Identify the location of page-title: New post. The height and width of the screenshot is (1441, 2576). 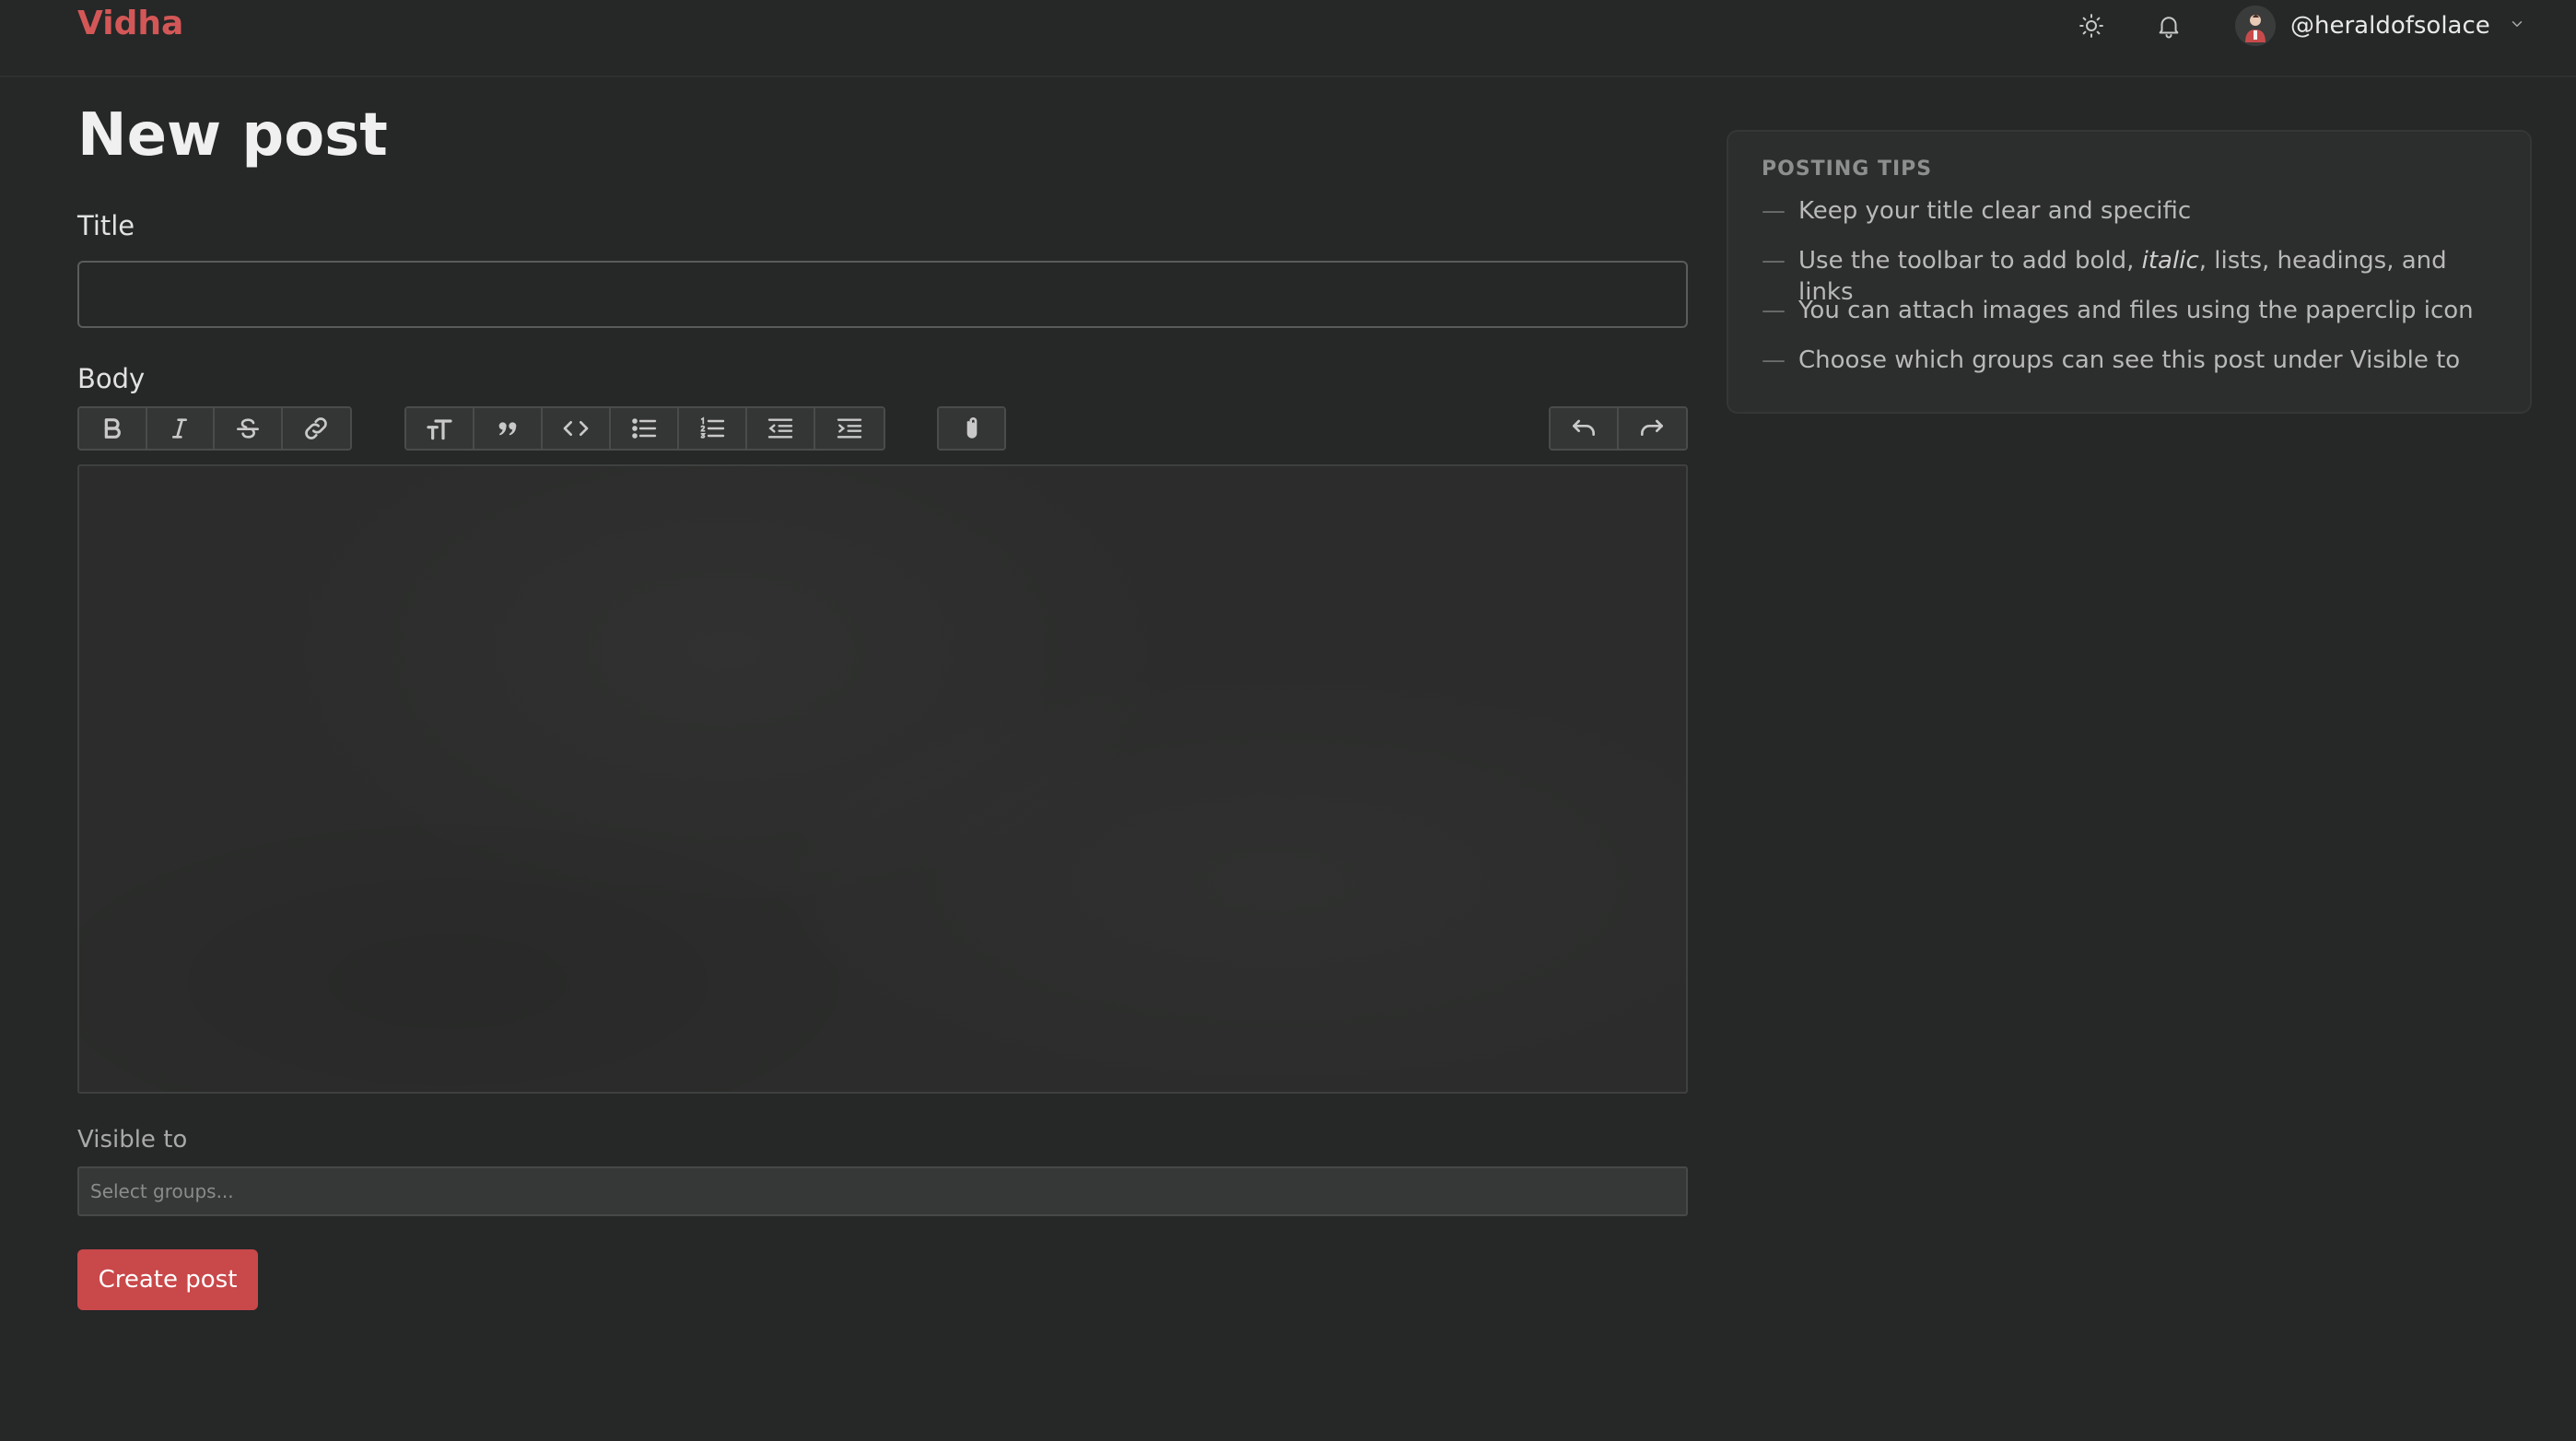
(232, 135).